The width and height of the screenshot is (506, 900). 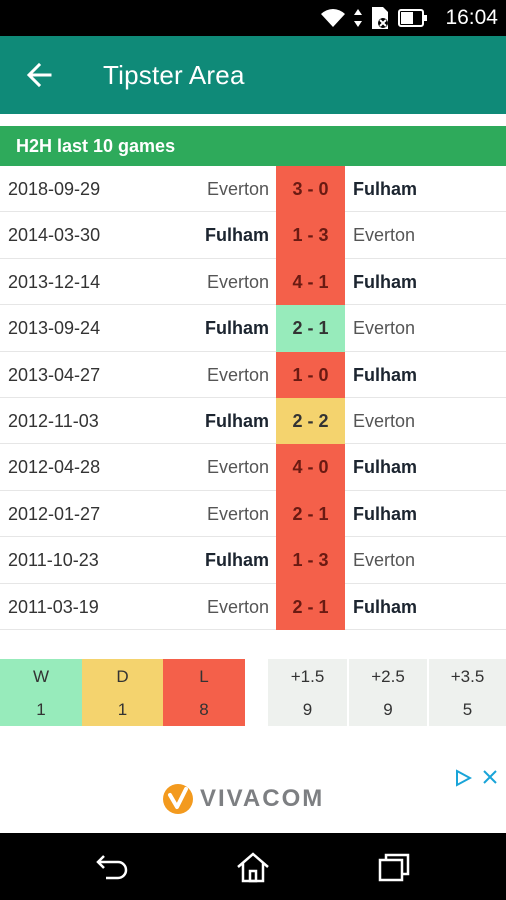 I want to click on status-icons, so click(x=374, y=18).